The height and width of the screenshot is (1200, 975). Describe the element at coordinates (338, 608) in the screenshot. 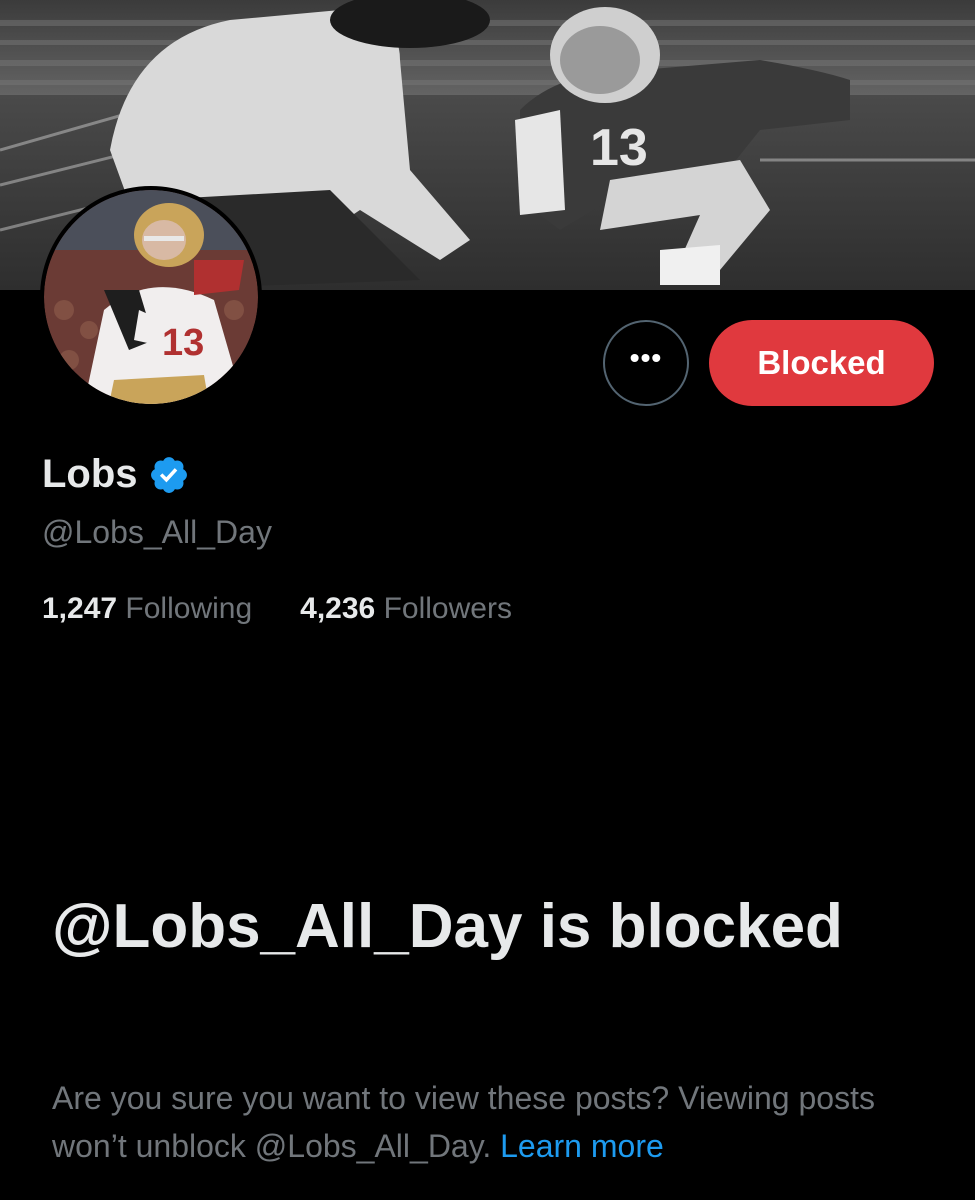

I see `followers-count: 4,236` at that location.